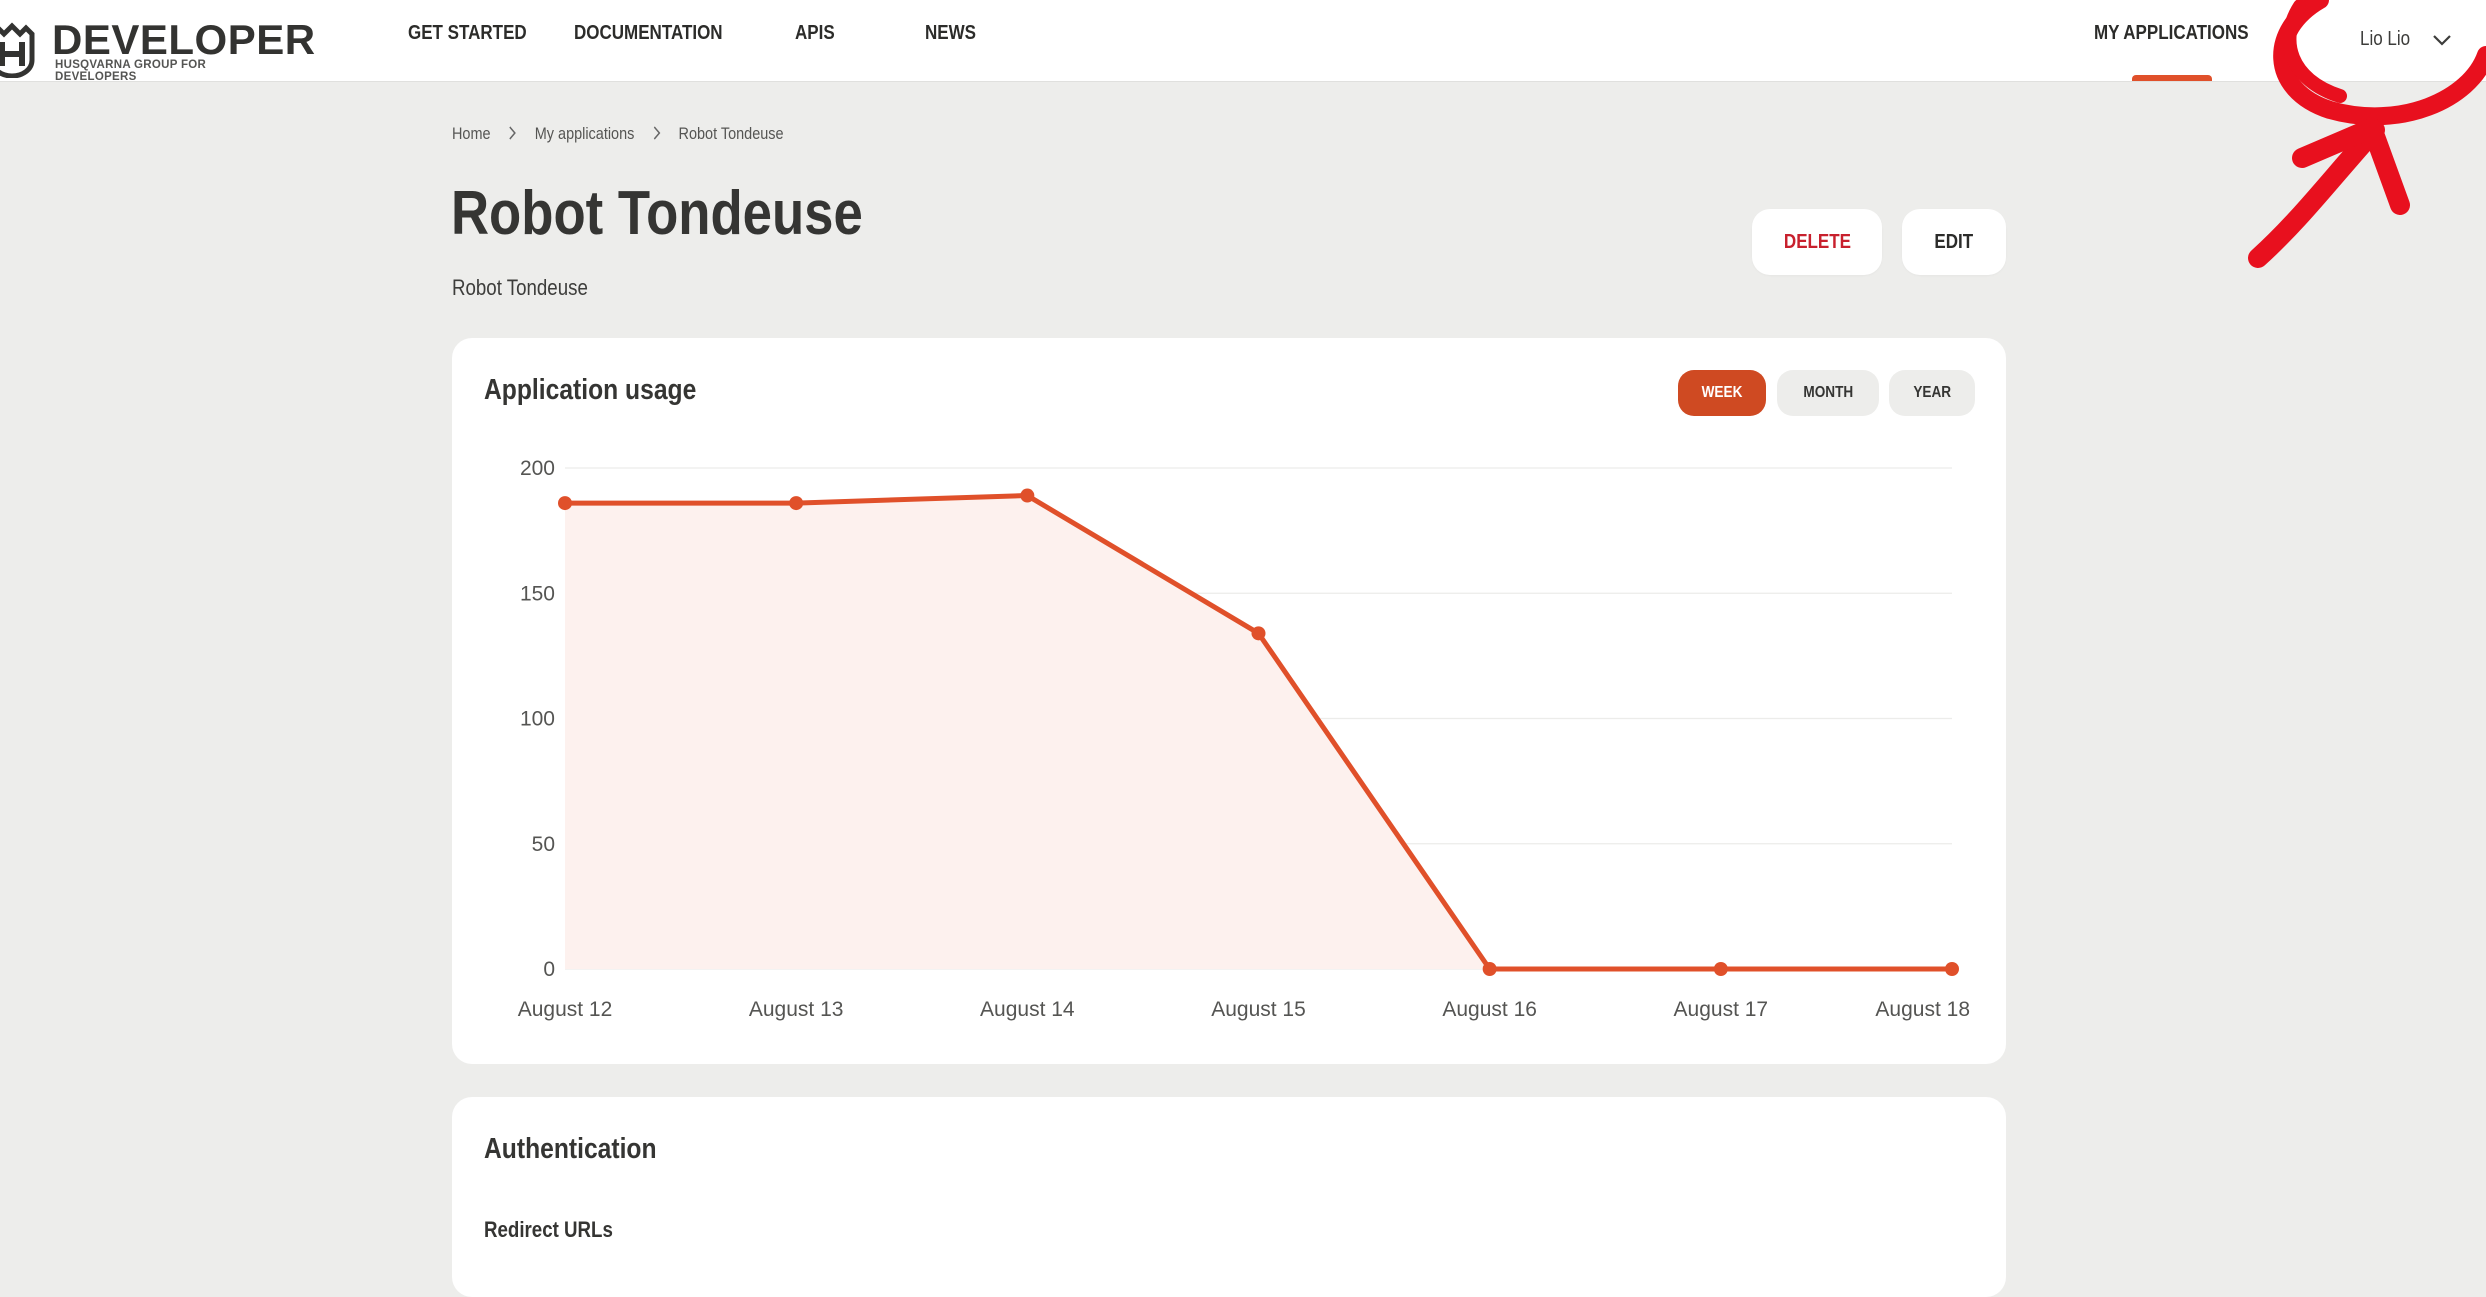 Image resolution: width=2486 pixels, height=1297 pixels. What do you see at coordinates (537, 593) in the screenshot?
I see `y-tick-label: 150` at bounding box center [537, 593].